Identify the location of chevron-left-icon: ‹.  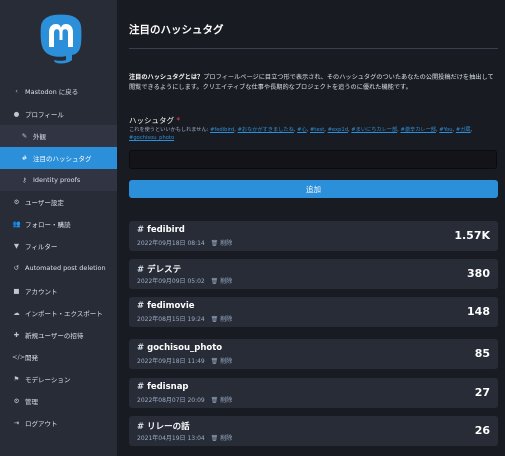
(16, 91).